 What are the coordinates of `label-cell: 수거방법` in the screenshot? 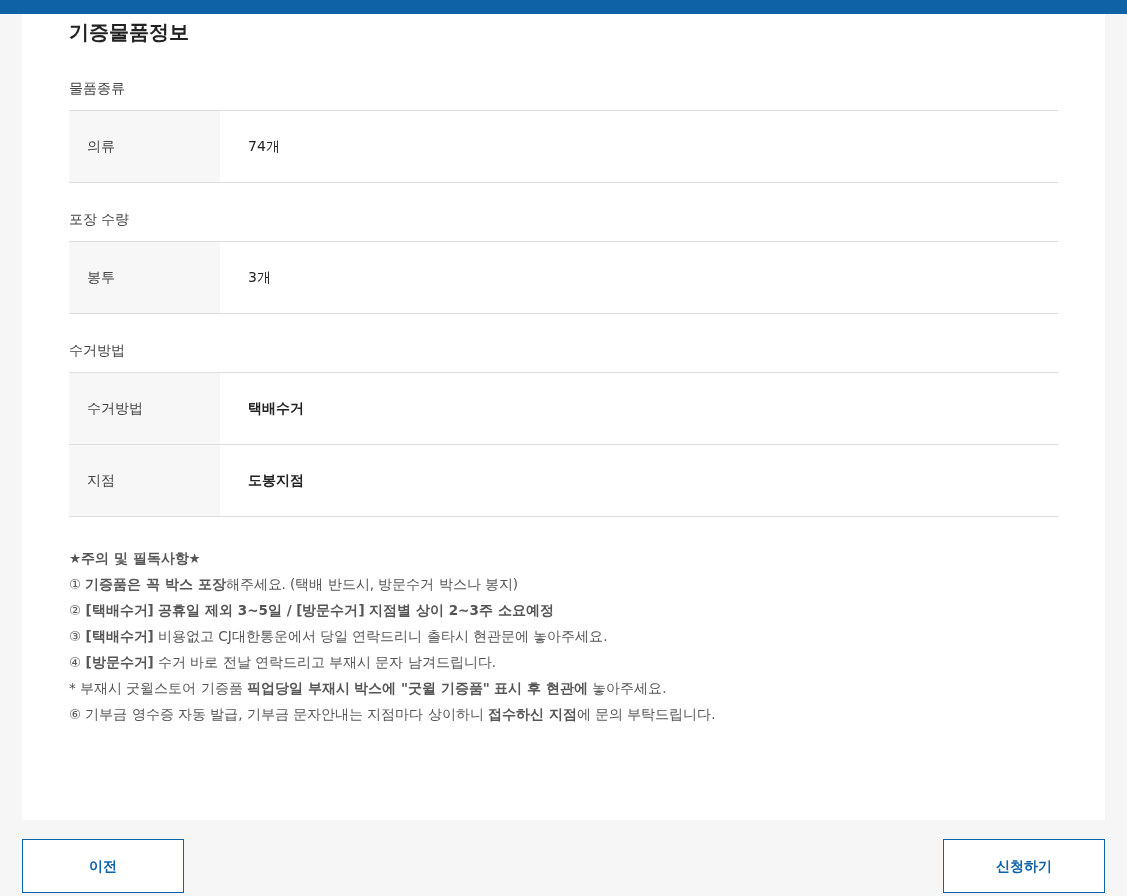 It's located at (144, 408).